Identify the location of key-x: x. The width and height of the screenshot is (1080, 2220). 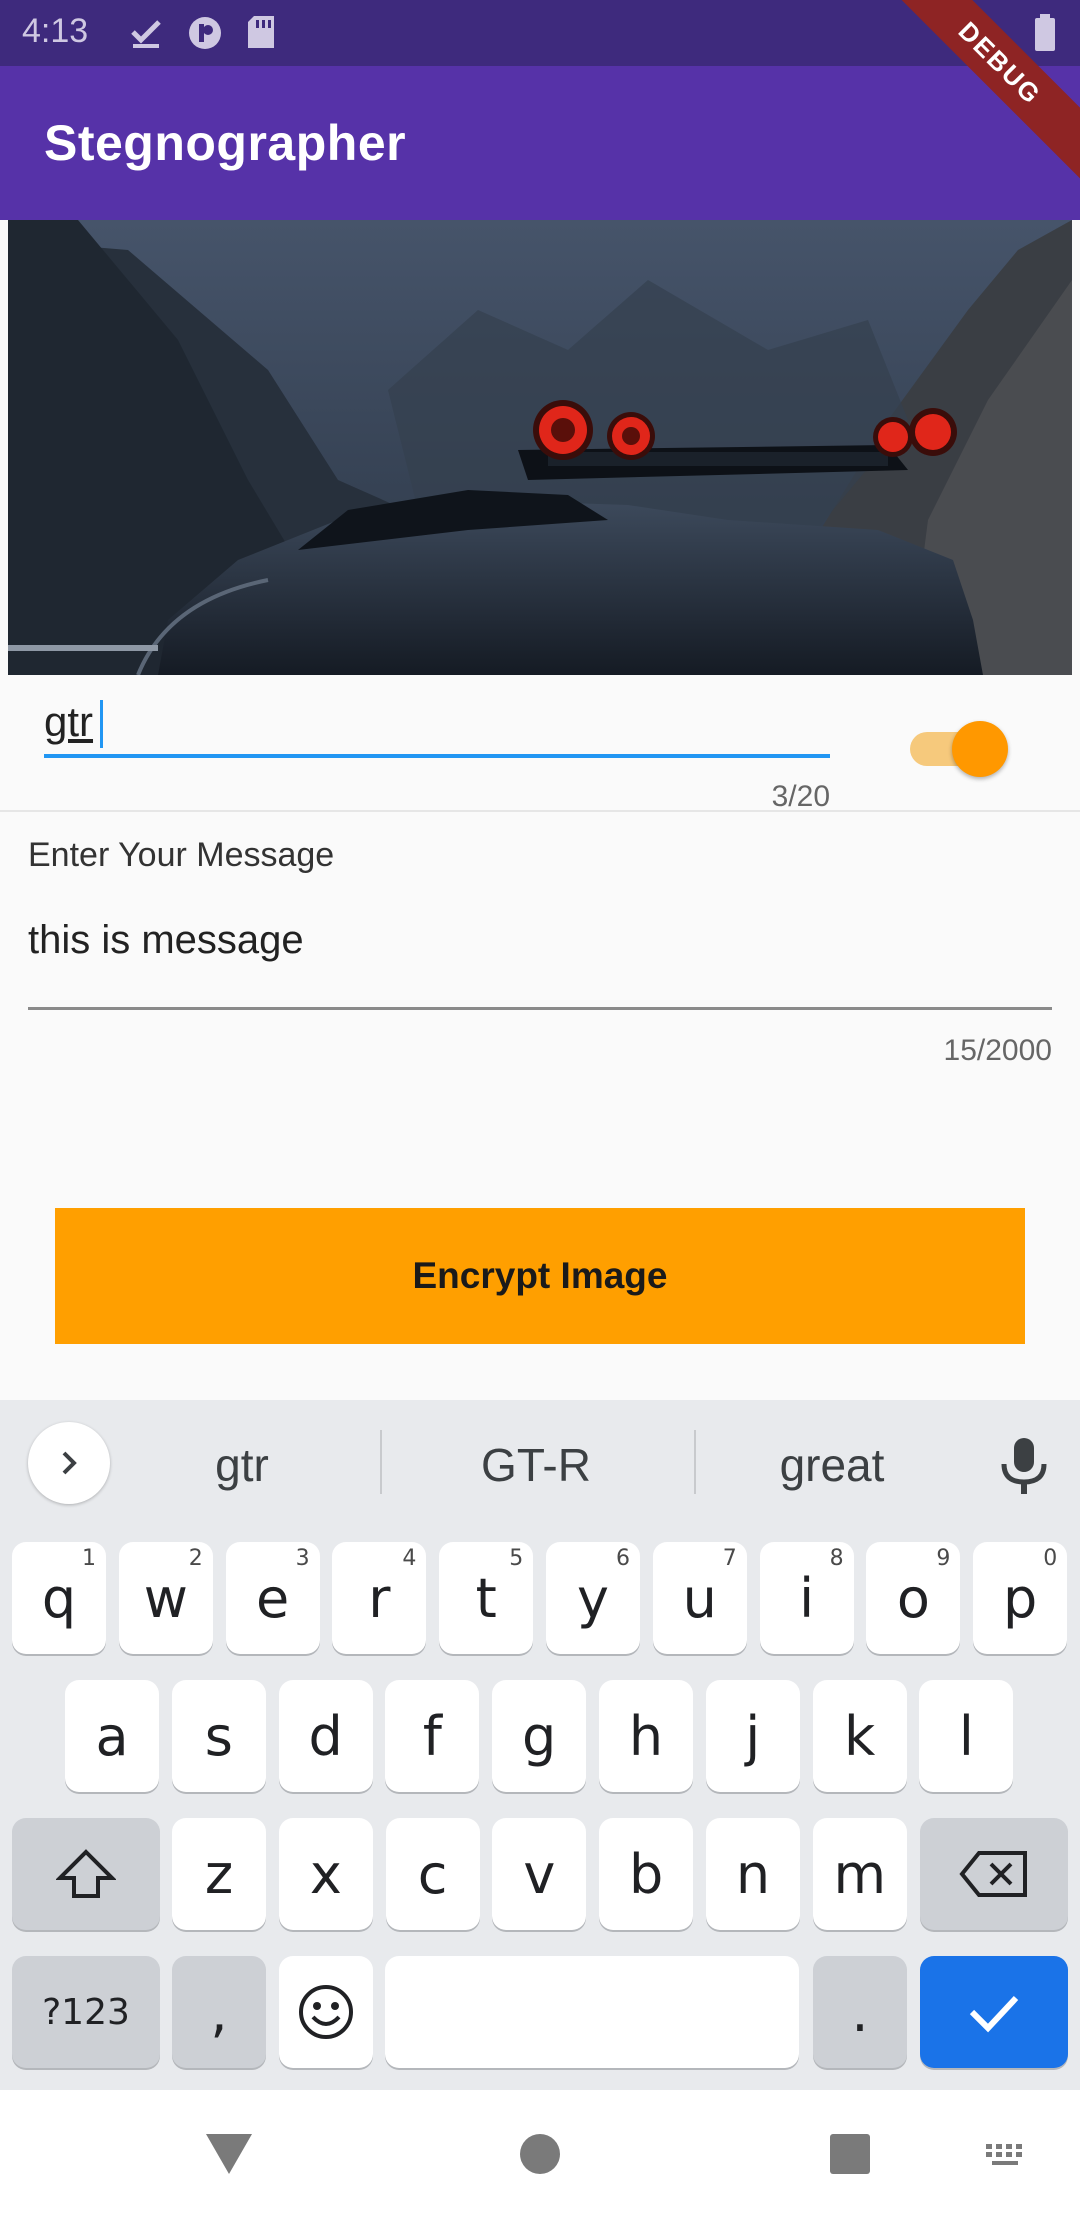
(325, 1874).